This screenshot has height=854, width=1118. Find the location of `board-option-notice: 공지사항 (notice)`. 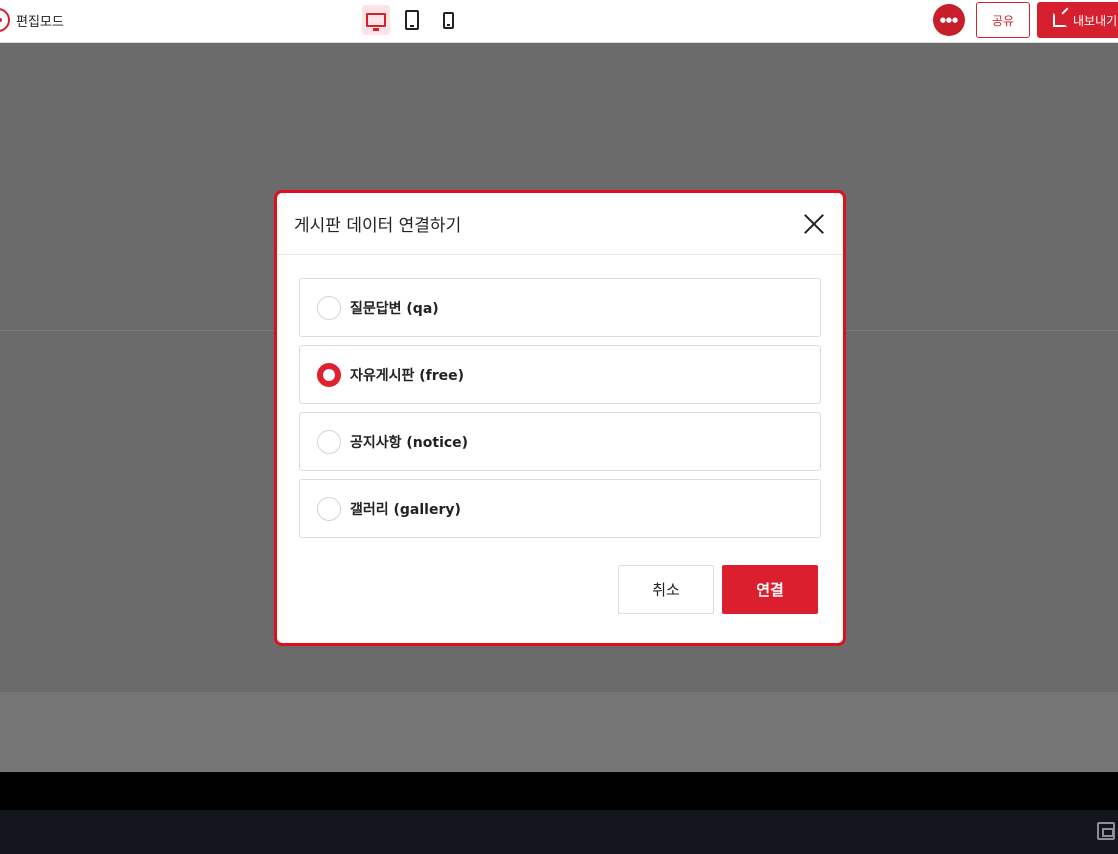

board-option-notice: 공지사항 (notice) is located at coordinates (560, 441).